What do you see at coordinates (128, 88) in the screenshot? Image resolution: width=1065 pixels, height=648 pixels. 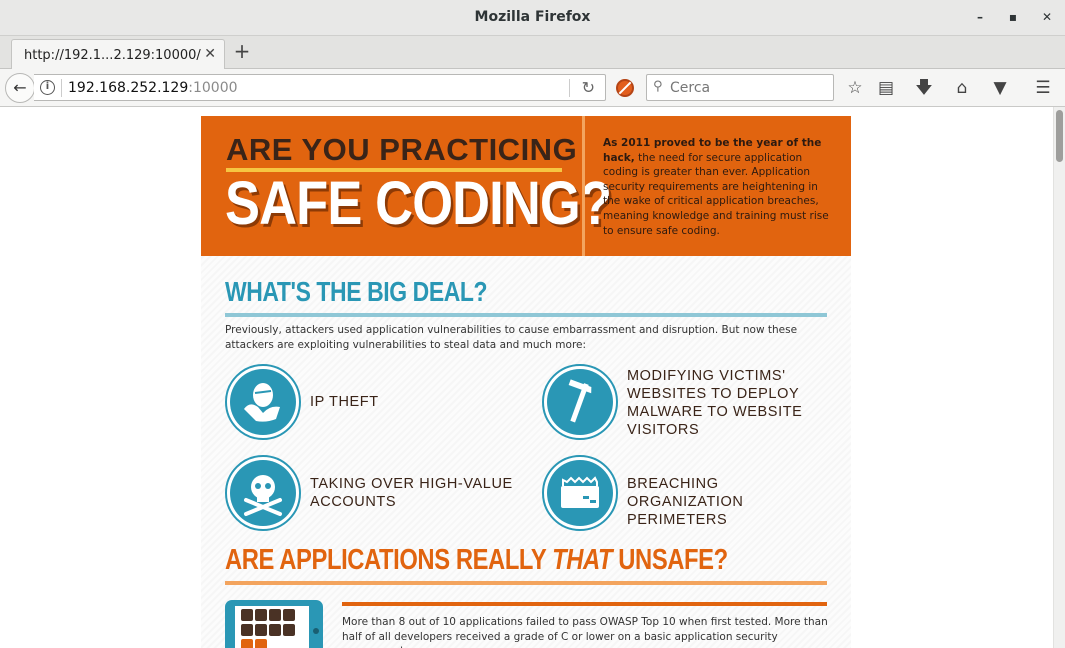 I see `url-host: 192.168.252.129` at bounding box center [128, 88].